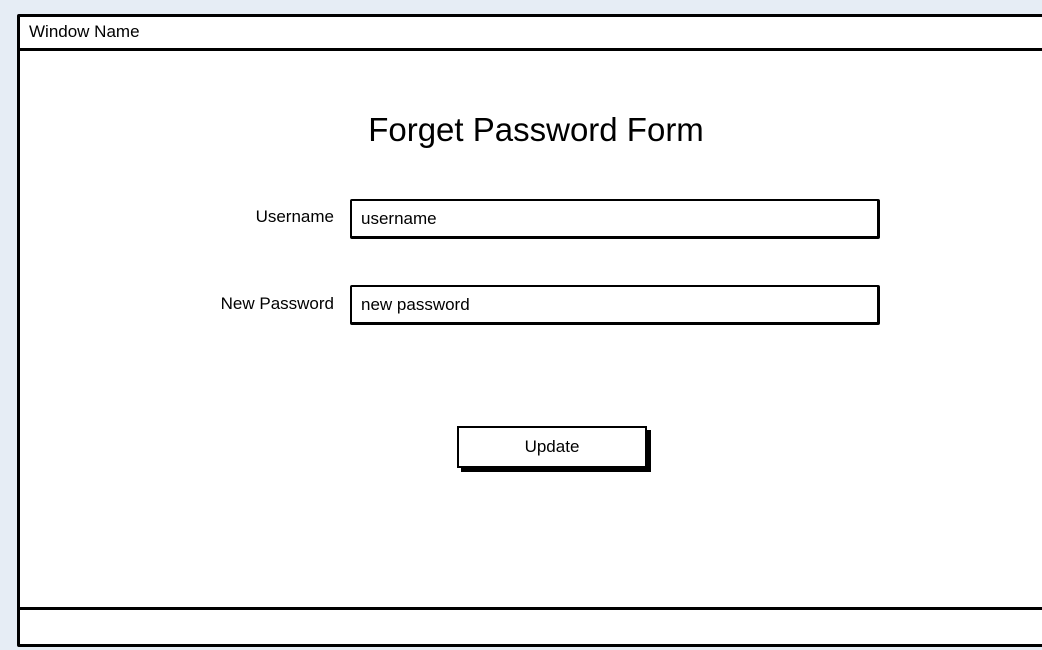 The height and width of the screenshot is (650, 1042). Describe the element at coordinates (294, 216) in the screenshot. I see `username-label: Username` at that location.